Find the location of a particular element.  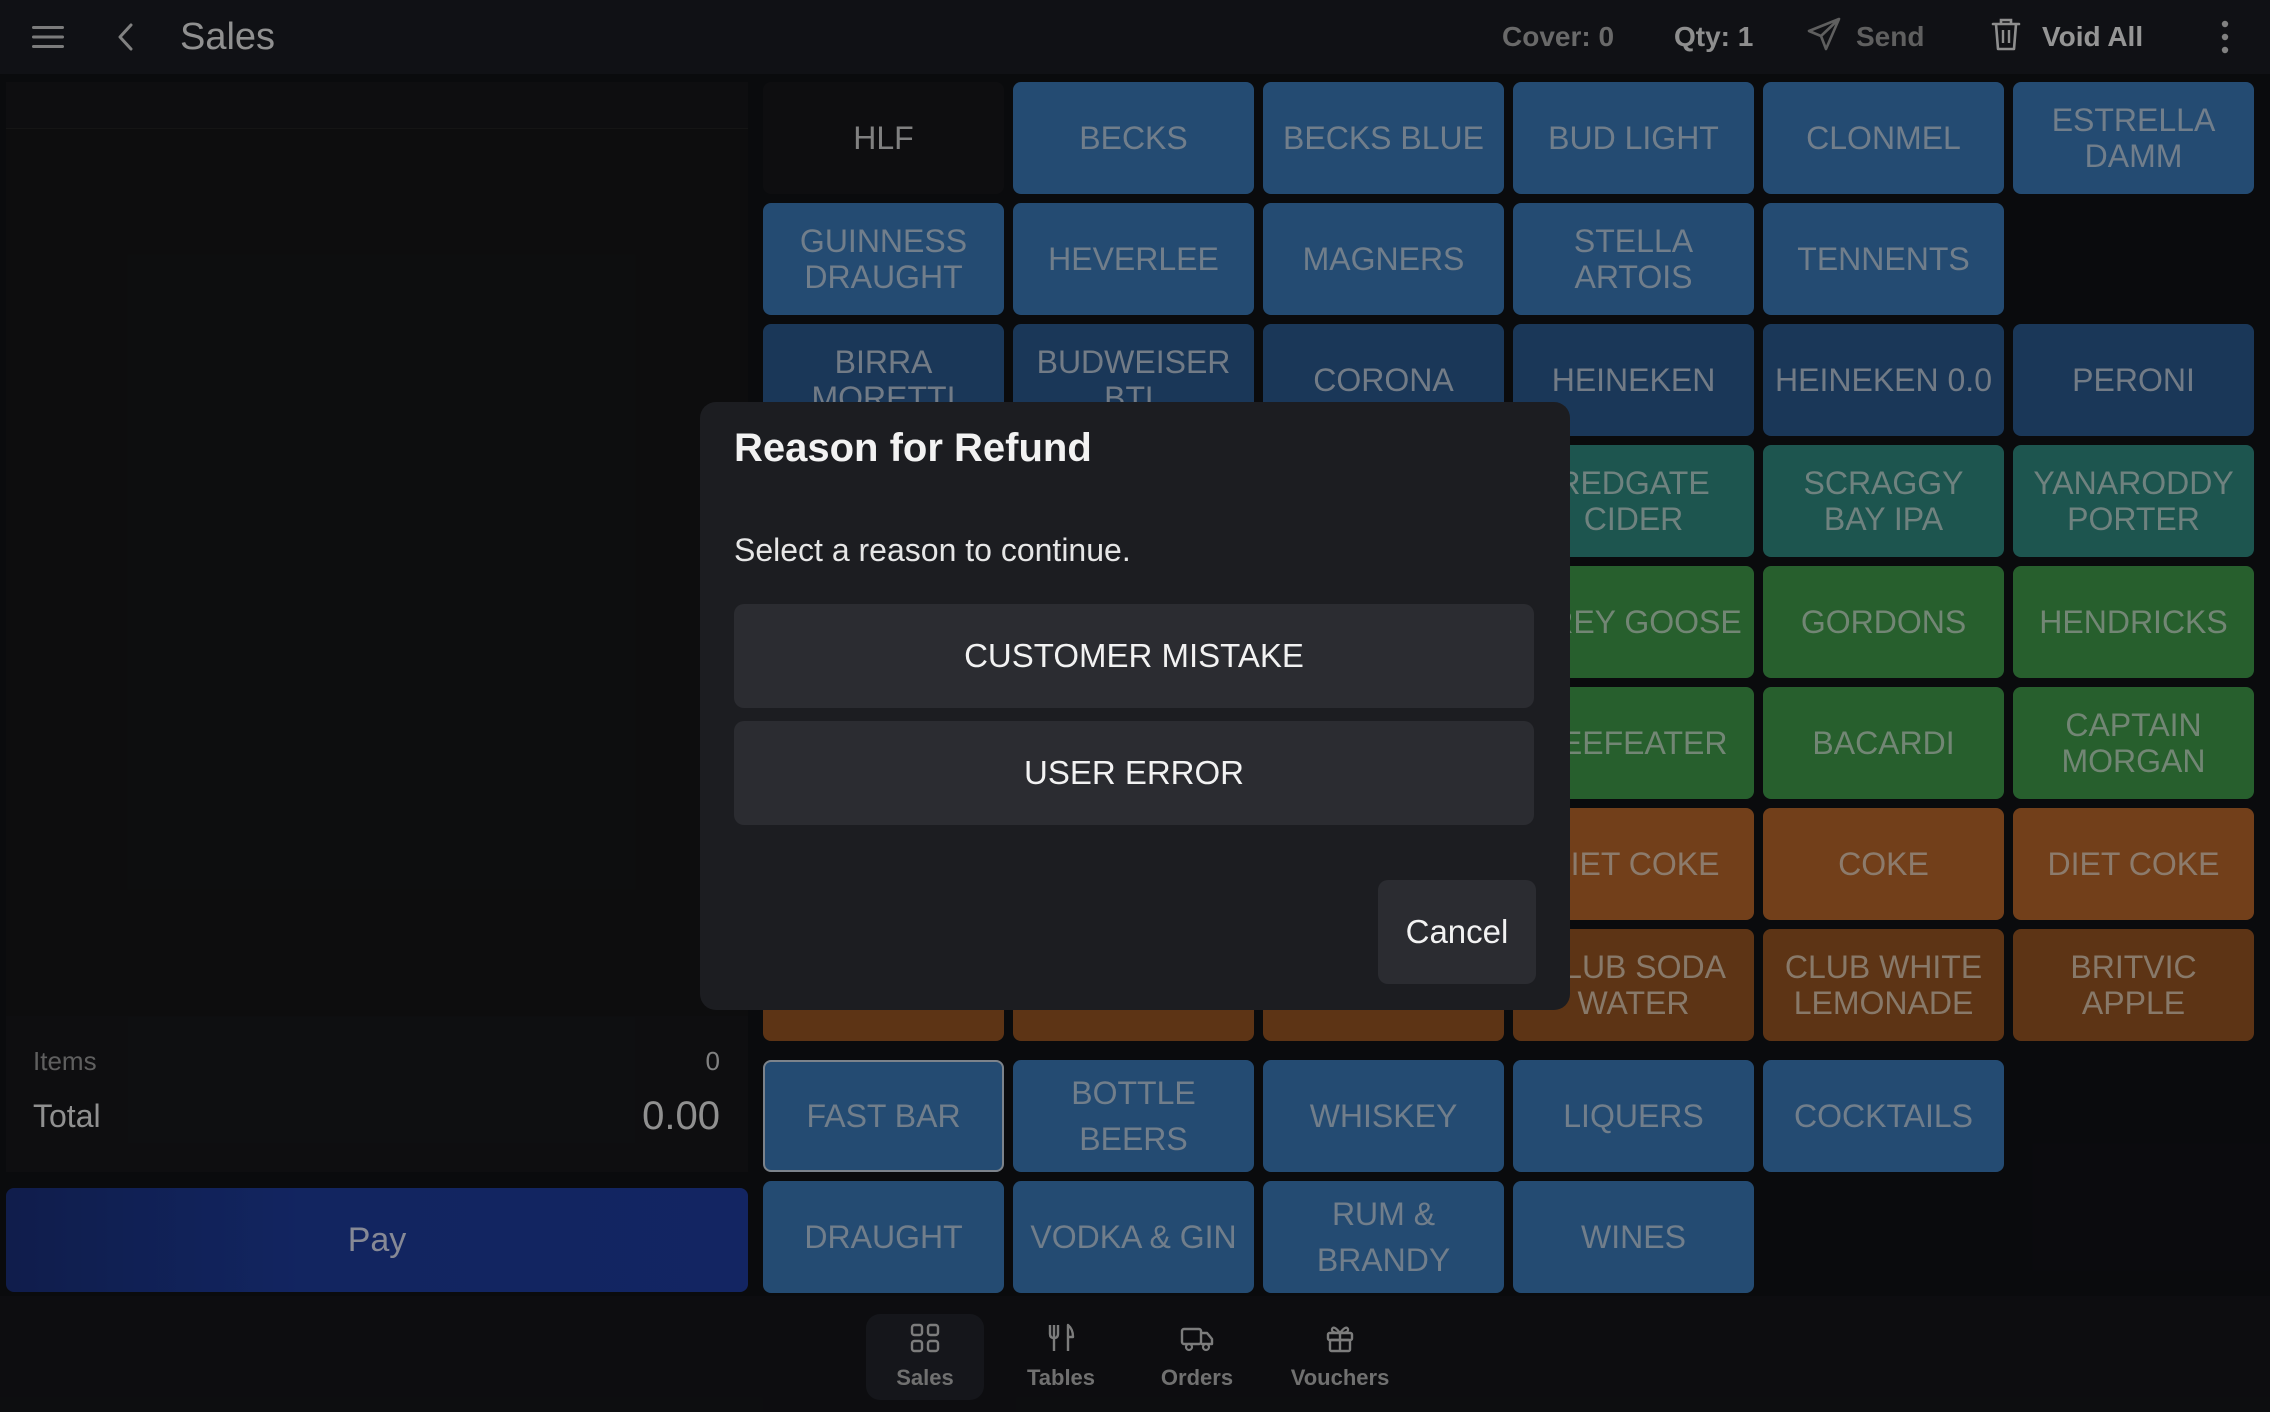

reason-customer-mistake-button: CUSTOMER MISTAKE is located at coordinates (1134, 656).